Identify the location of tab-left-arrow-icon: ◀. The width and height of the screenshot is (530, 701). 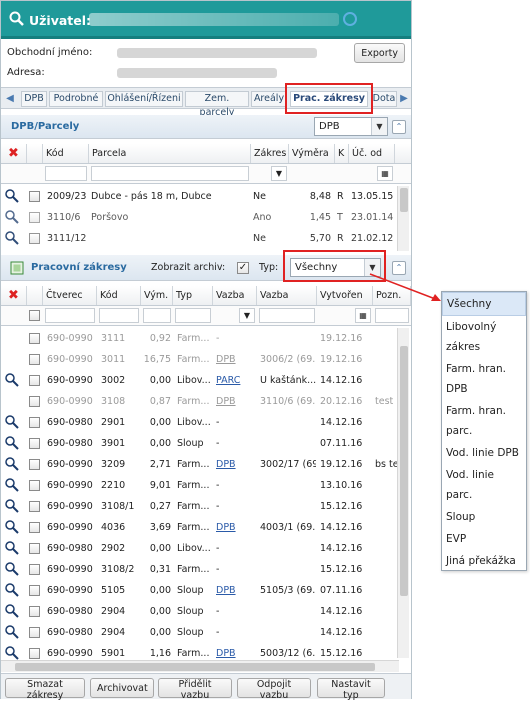
(10, 99).